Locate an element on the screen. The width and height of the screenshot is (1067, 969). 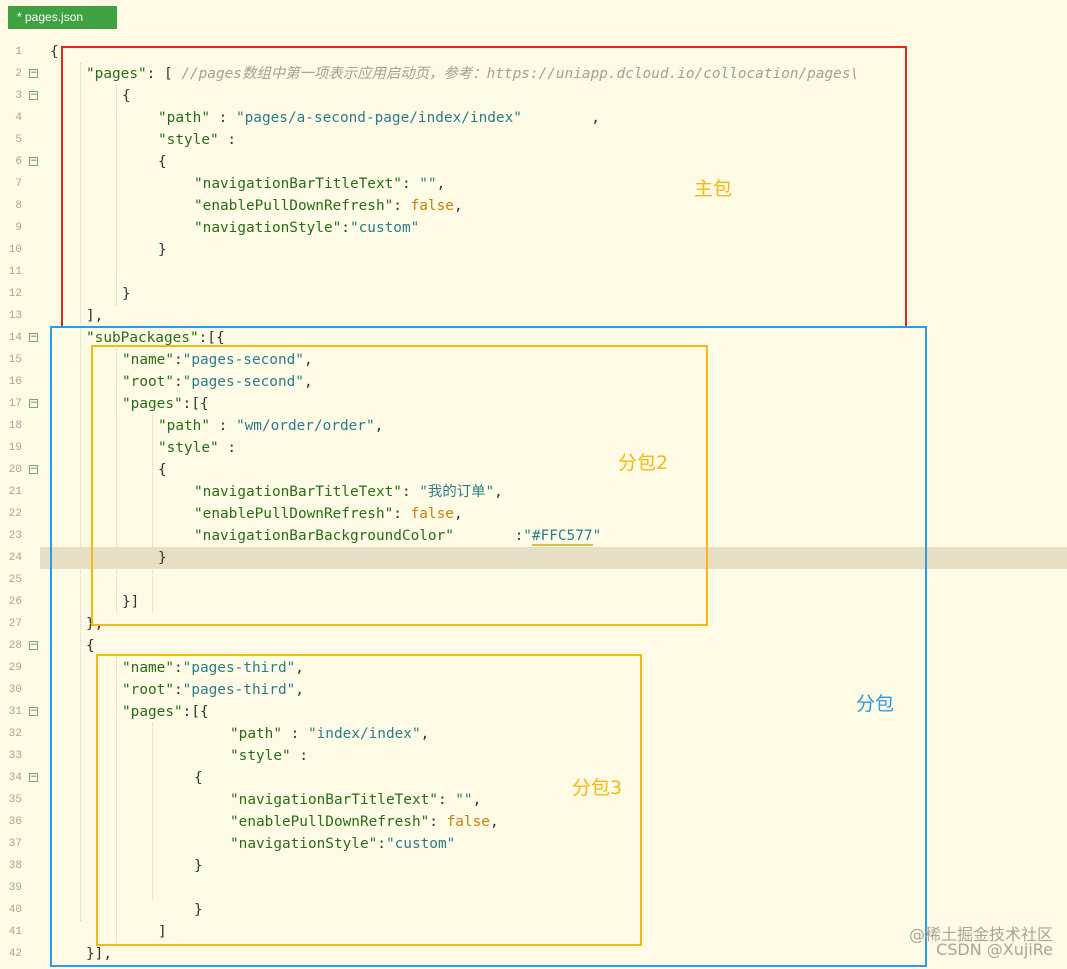
line-number: 29 is located at coordinates (15, 668).